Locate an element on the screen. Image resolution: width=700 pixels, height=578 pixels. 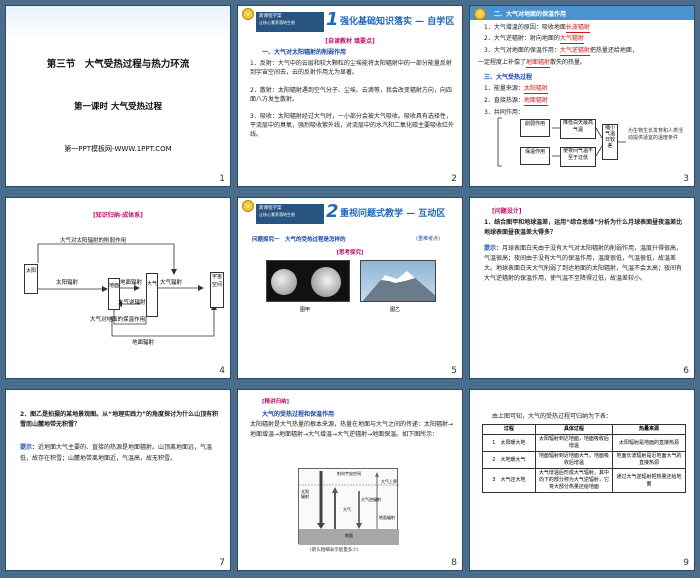
section-number: 2 is located at coordinates (332, 211).